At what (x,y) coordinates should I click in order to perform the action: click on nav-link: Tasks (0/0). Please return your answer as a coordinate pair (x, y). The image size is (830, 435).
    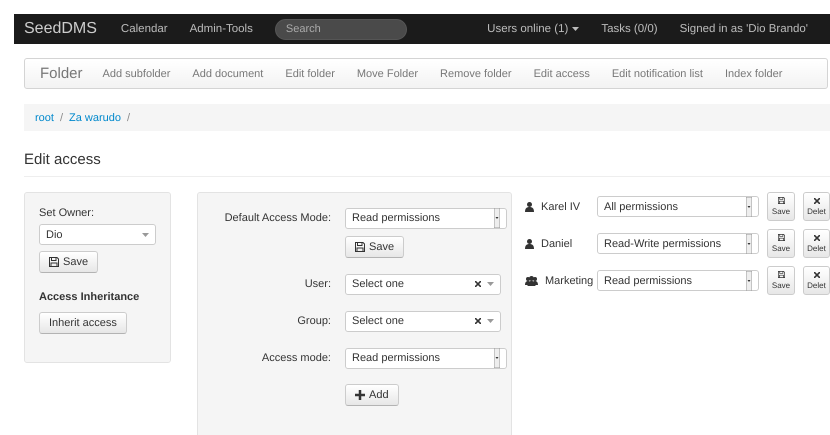
    Looking at the image, I should click on (629, 29).